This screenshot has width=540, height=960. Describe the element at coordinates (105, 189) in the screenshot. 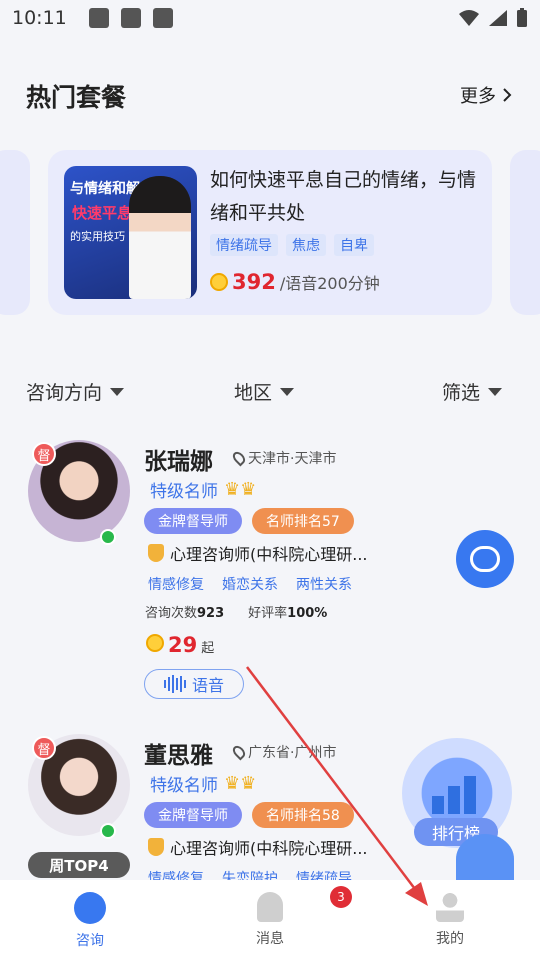

I see `thumb-line1: 与情绪和解` at that location.